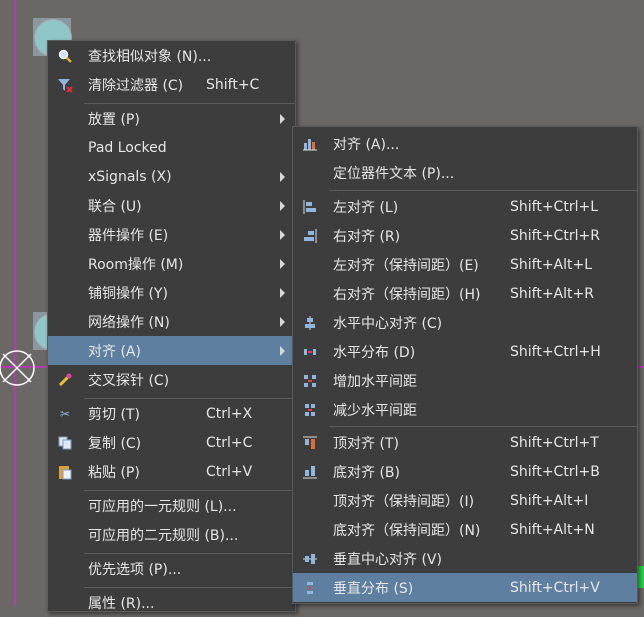 Image resolution: width=644 pixels, height=617 pixels. I want to click on menu-item-union: 联合 (U), so click(171, 205).